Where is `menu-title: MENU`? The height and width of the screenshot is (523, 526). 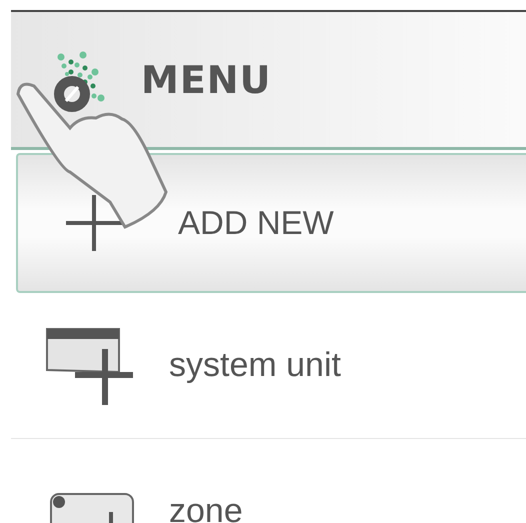 menu-title: MENU is located at coordinates (206, 80).